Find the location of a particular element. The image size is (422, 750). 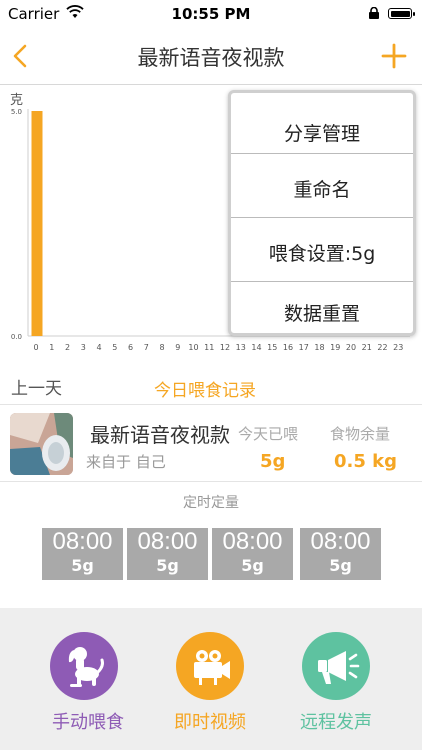

status-bar: Carrier 10:55 PM is located at coordinates (211, 14).